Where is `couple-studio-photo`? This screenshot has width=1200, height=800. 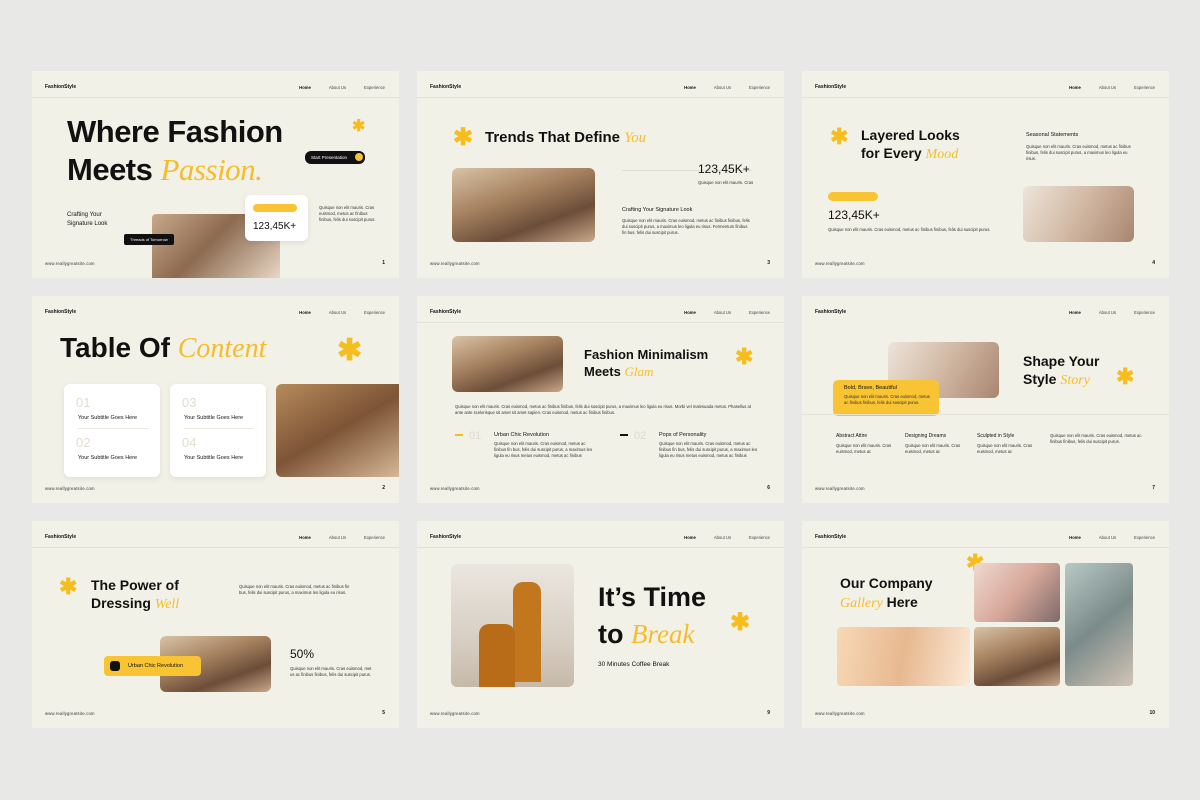
couple-studio-photo is located at coordinates (512, 625).